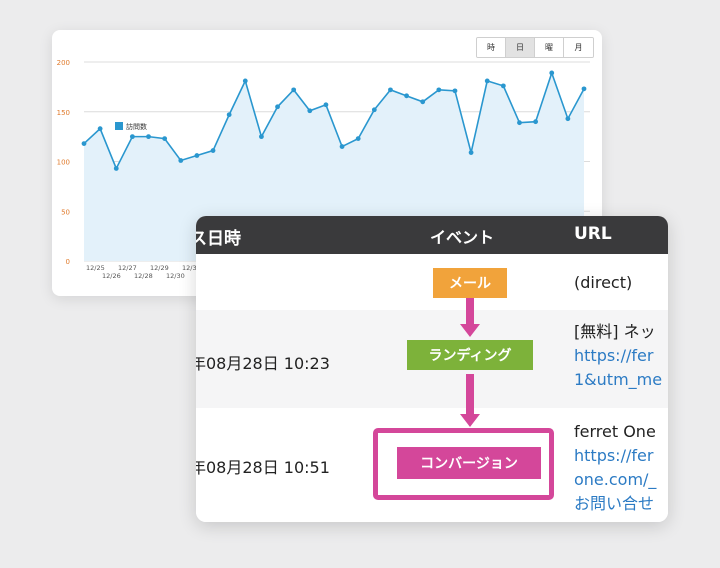  What do you see at coordinates (263, 467) in the screenshot?
I see `date-cell: 年08月28日 10:51` at bounding box center [263, 467].